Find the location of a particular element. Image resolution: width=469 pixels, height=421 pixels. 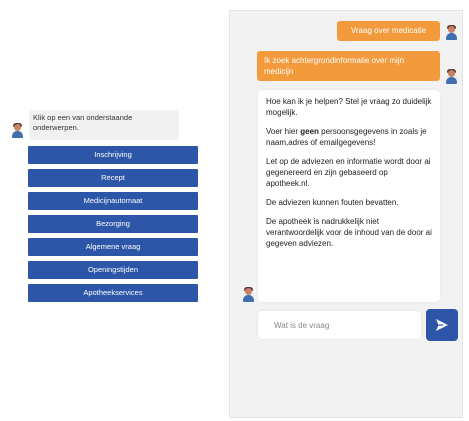

menu-button-apotheekservices: Apotheekservices is located at coordinates (113, 293).